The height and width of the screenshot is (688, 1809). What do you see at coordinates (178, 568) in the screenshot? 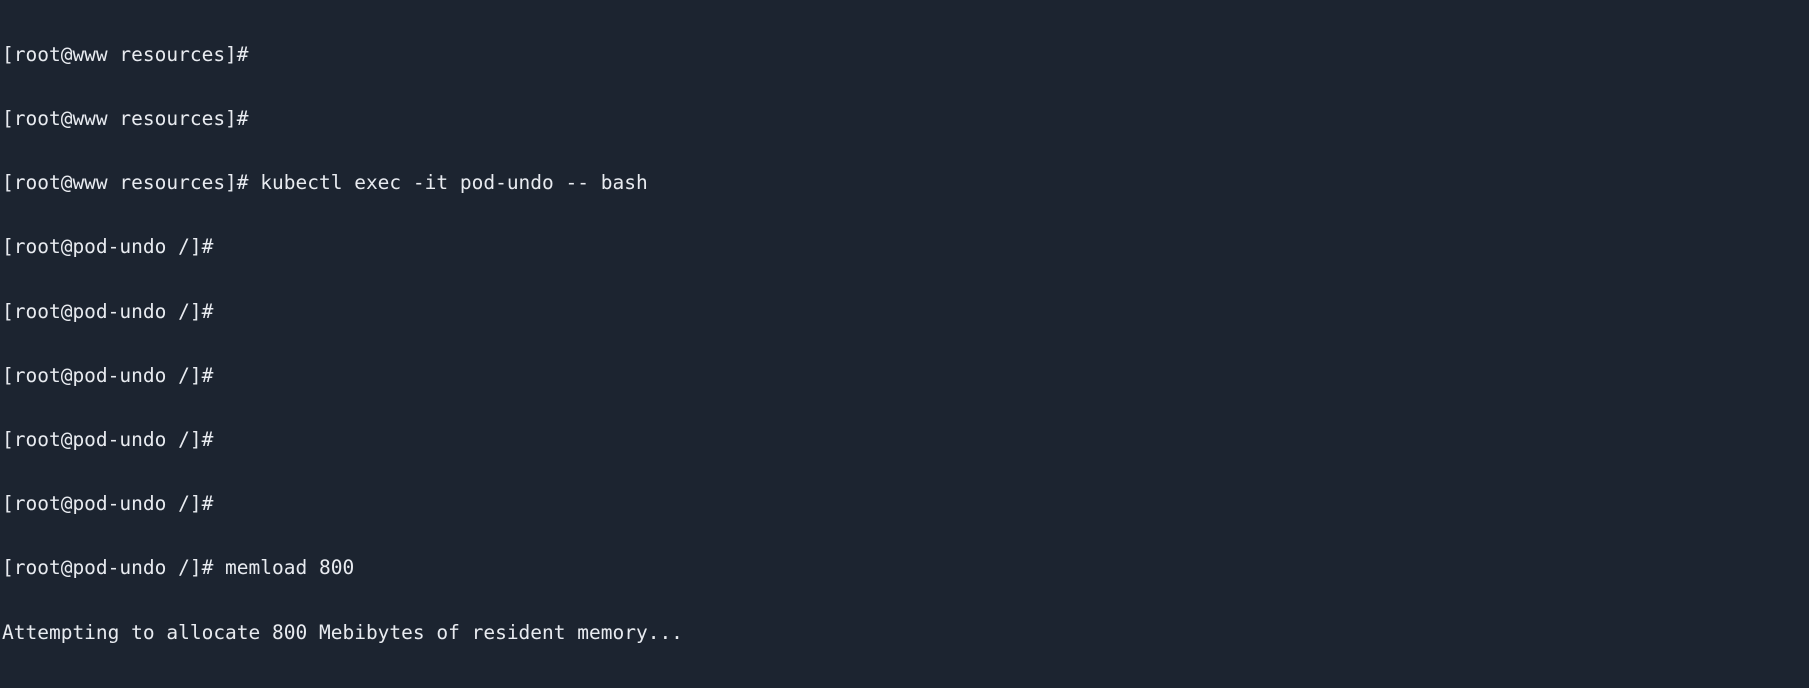
I see `terminal-line: [root@pod-undo /]# memload 800` at bounding box center [178, 568].